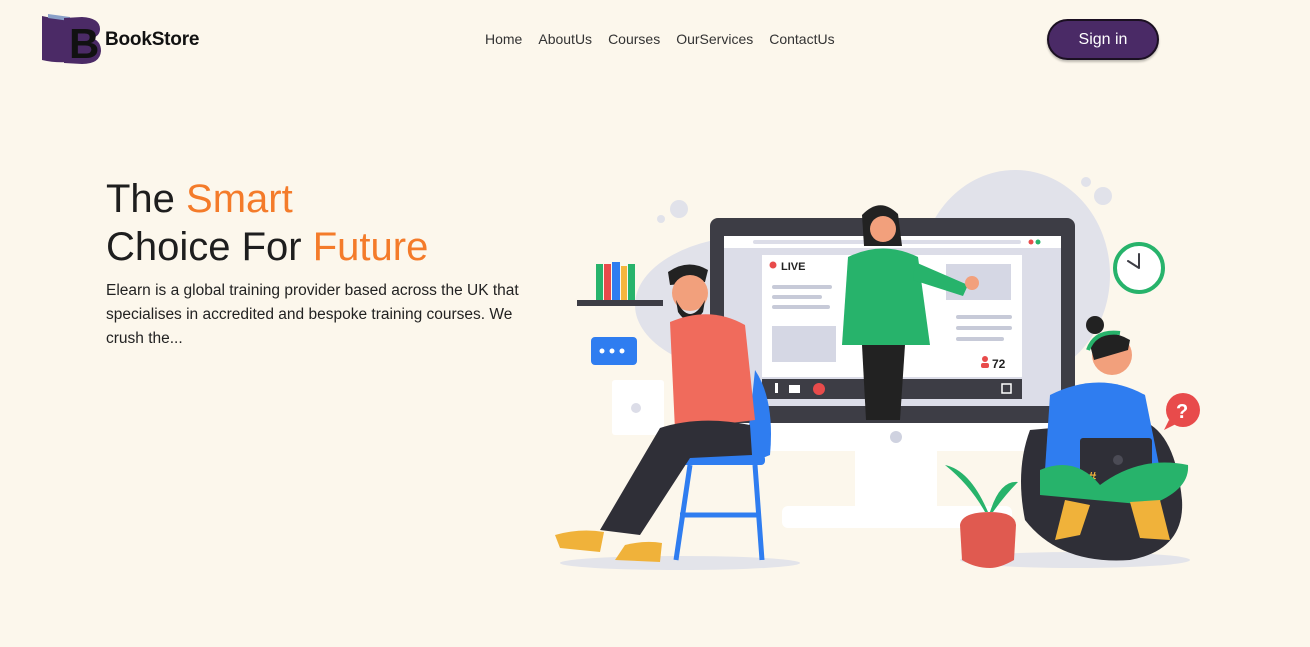 The width and height of the screenshot is (1310, 647). I want to click on teacher-pants, so click(883, 382).